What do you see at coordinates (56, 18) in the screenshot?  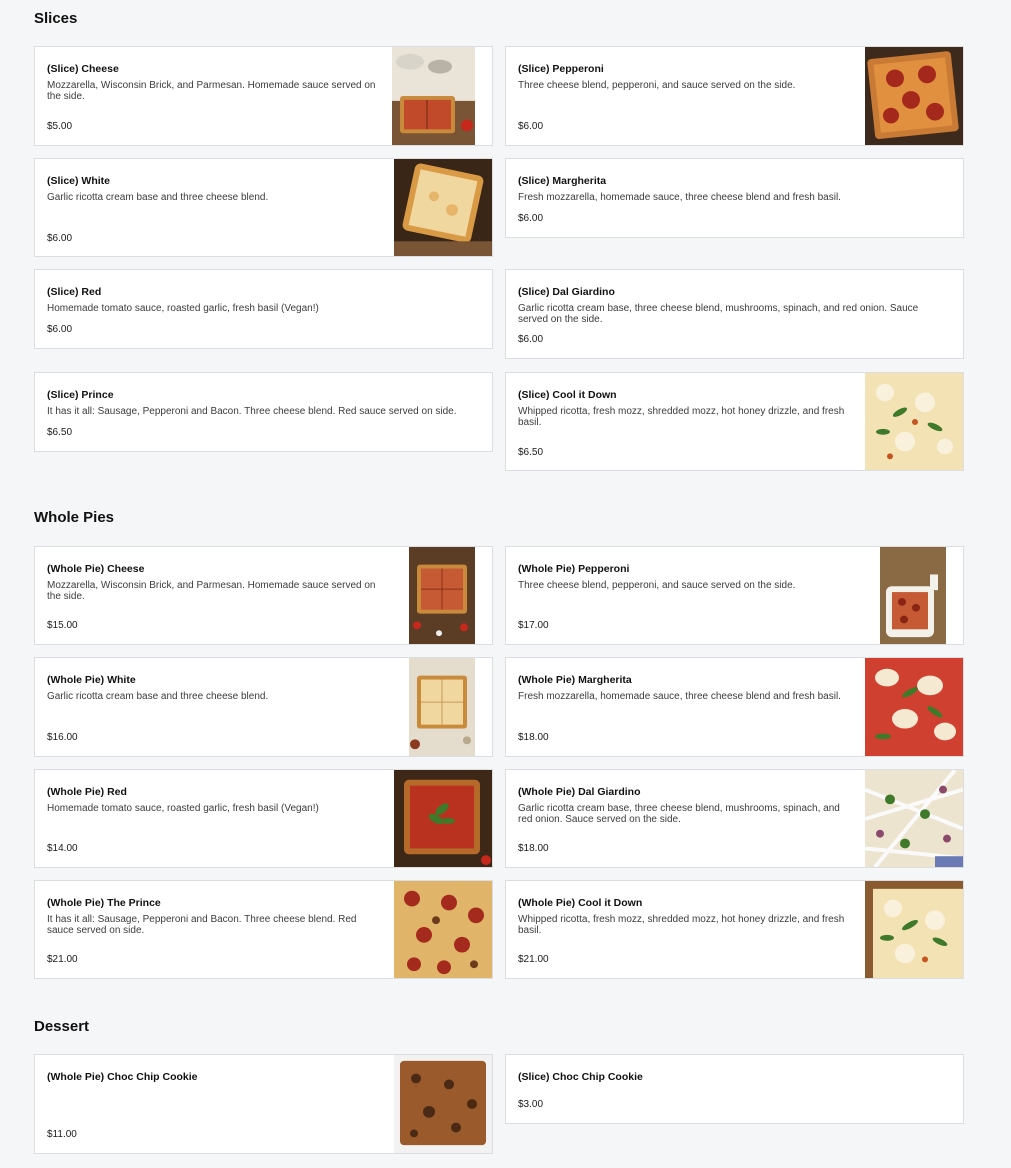 I see `section-title-slices: Slices` at bounding box center [56, 18].